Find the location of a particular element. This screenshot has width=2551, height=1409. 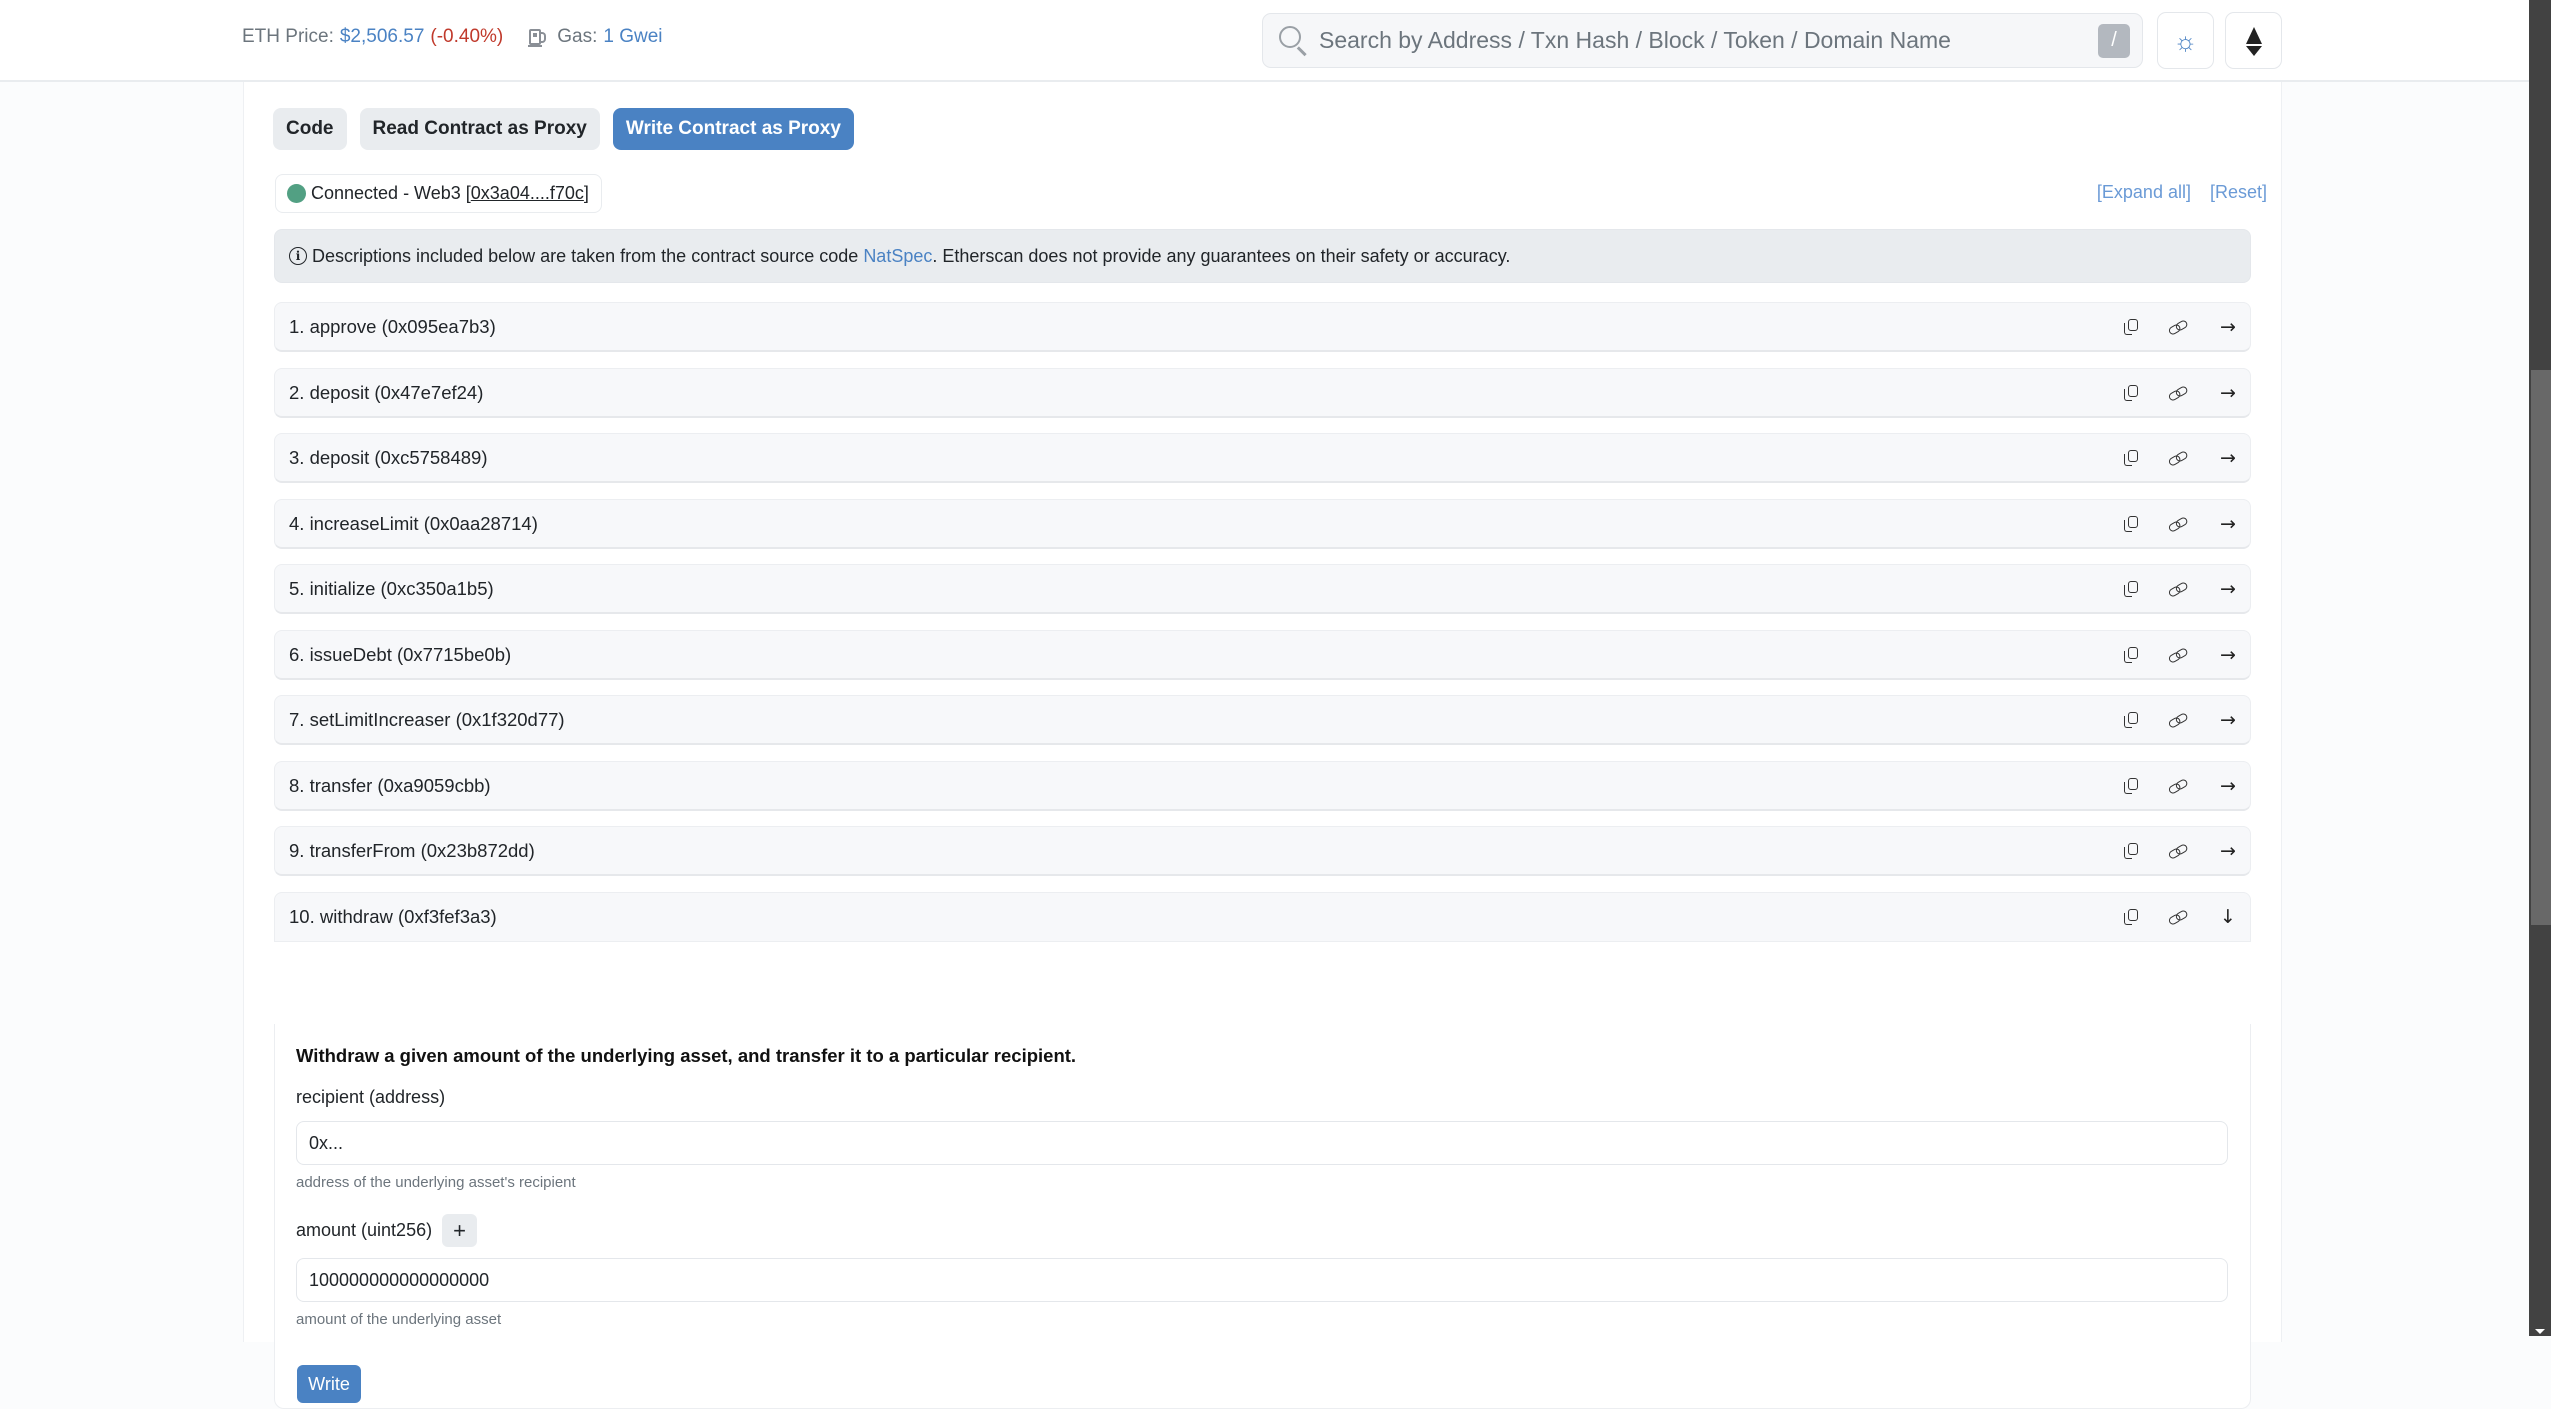

function-name: 8. transfer (0xa9059cbb) is located at coordinates (390, 785).